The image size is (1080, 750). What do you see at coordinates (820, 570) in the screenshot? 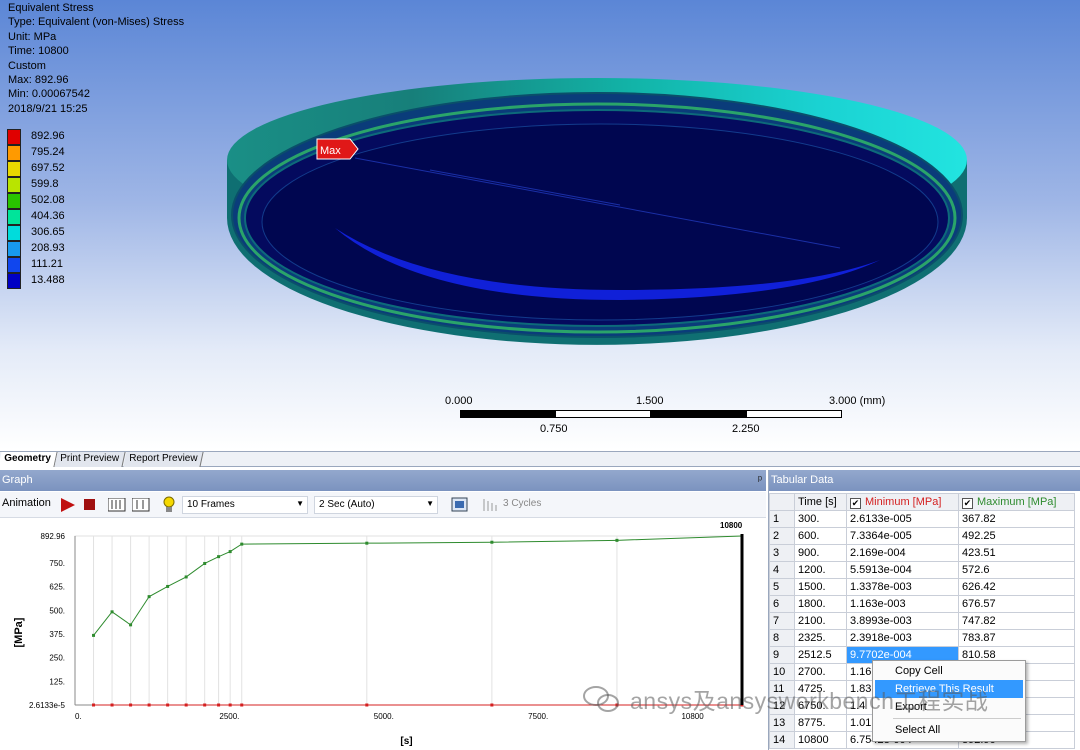
I see `time-cell: 1200.` at bounding box center [820, 570].